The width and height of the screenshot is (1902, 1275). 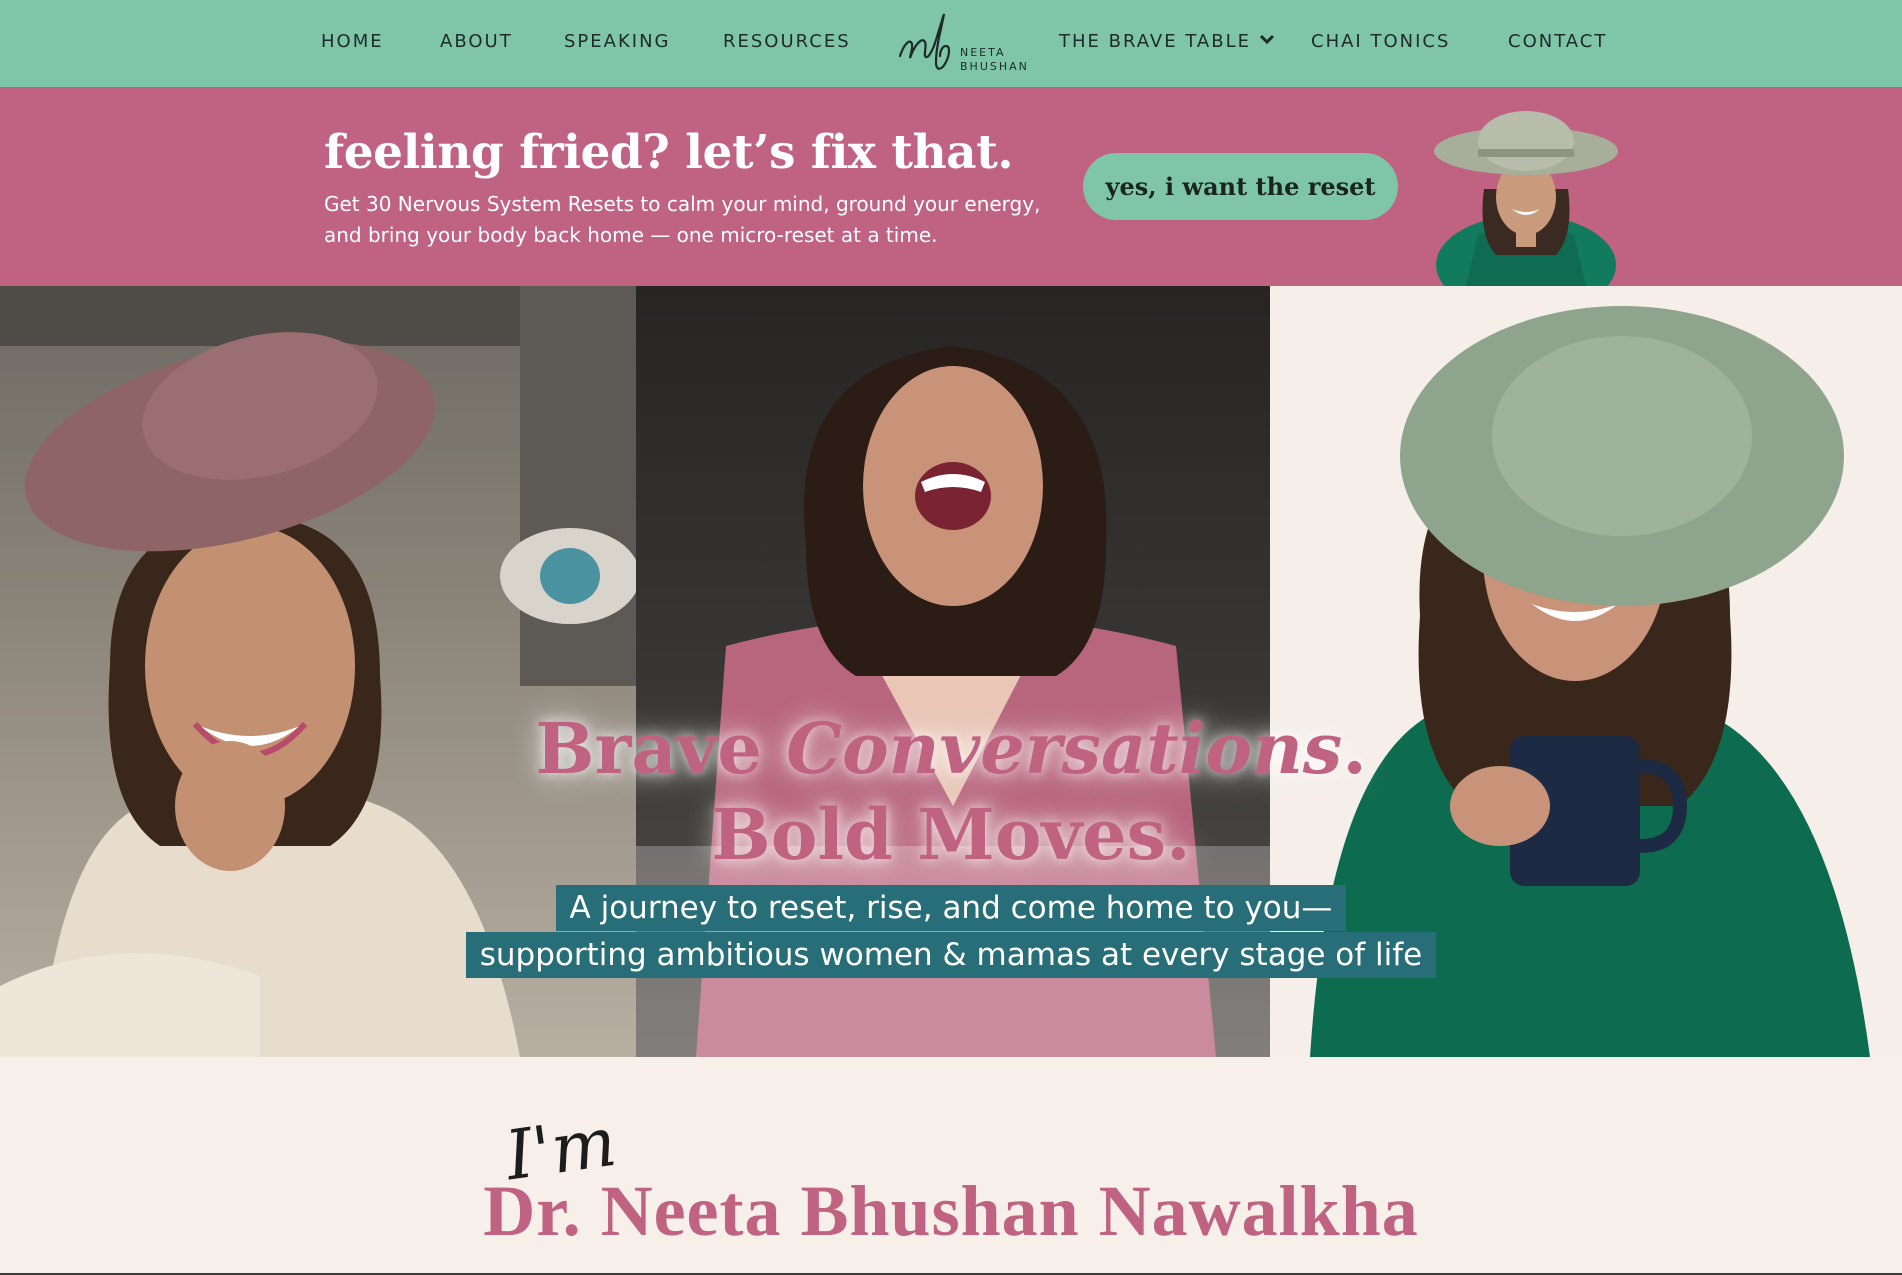 What do you see at coordinates (352, 41) in the screenshot?
I see `nav-home: HOME` at bounding box center [352, 41].